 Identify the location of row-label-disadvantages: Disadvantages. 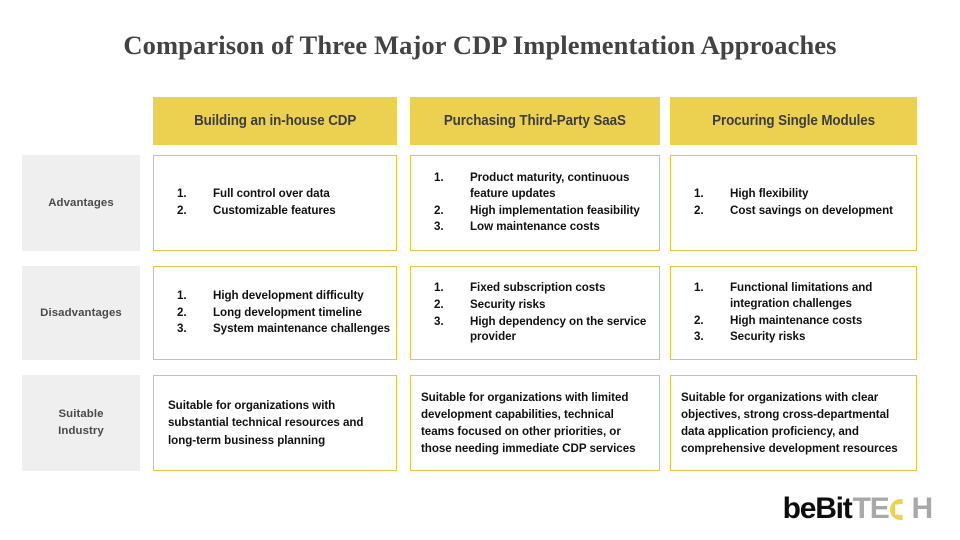
(81, 313).